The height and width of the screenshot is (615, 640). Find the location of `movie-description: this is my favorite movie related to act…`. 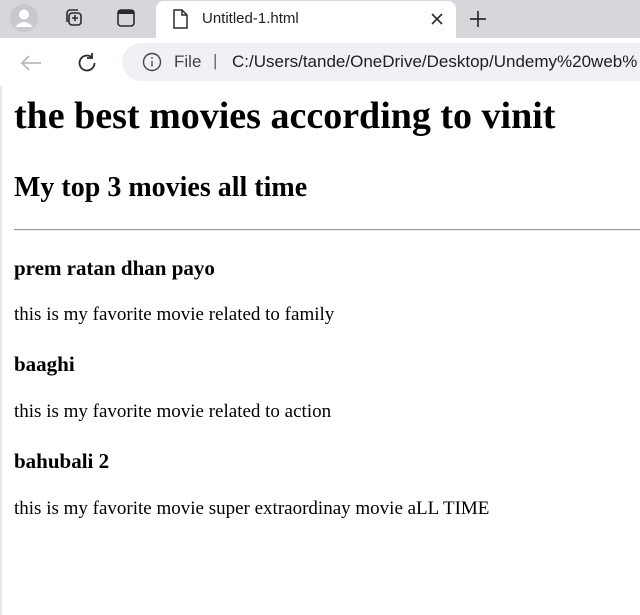

movie-description: this is my favorite movie related to act… is located at coordinates (173, 411).